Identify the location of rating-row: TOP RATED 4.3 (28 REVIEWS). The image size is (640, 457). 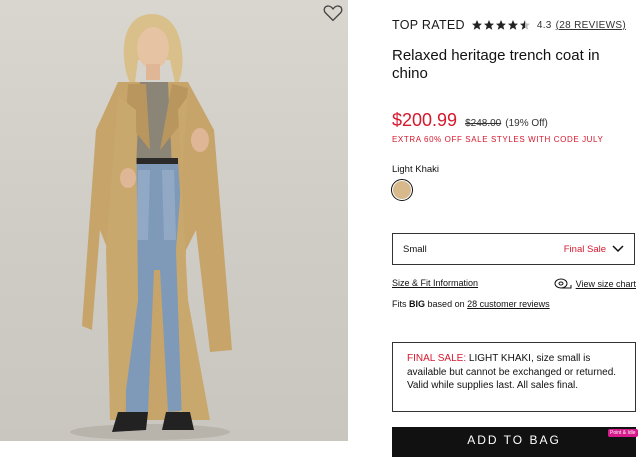
(509, 25).